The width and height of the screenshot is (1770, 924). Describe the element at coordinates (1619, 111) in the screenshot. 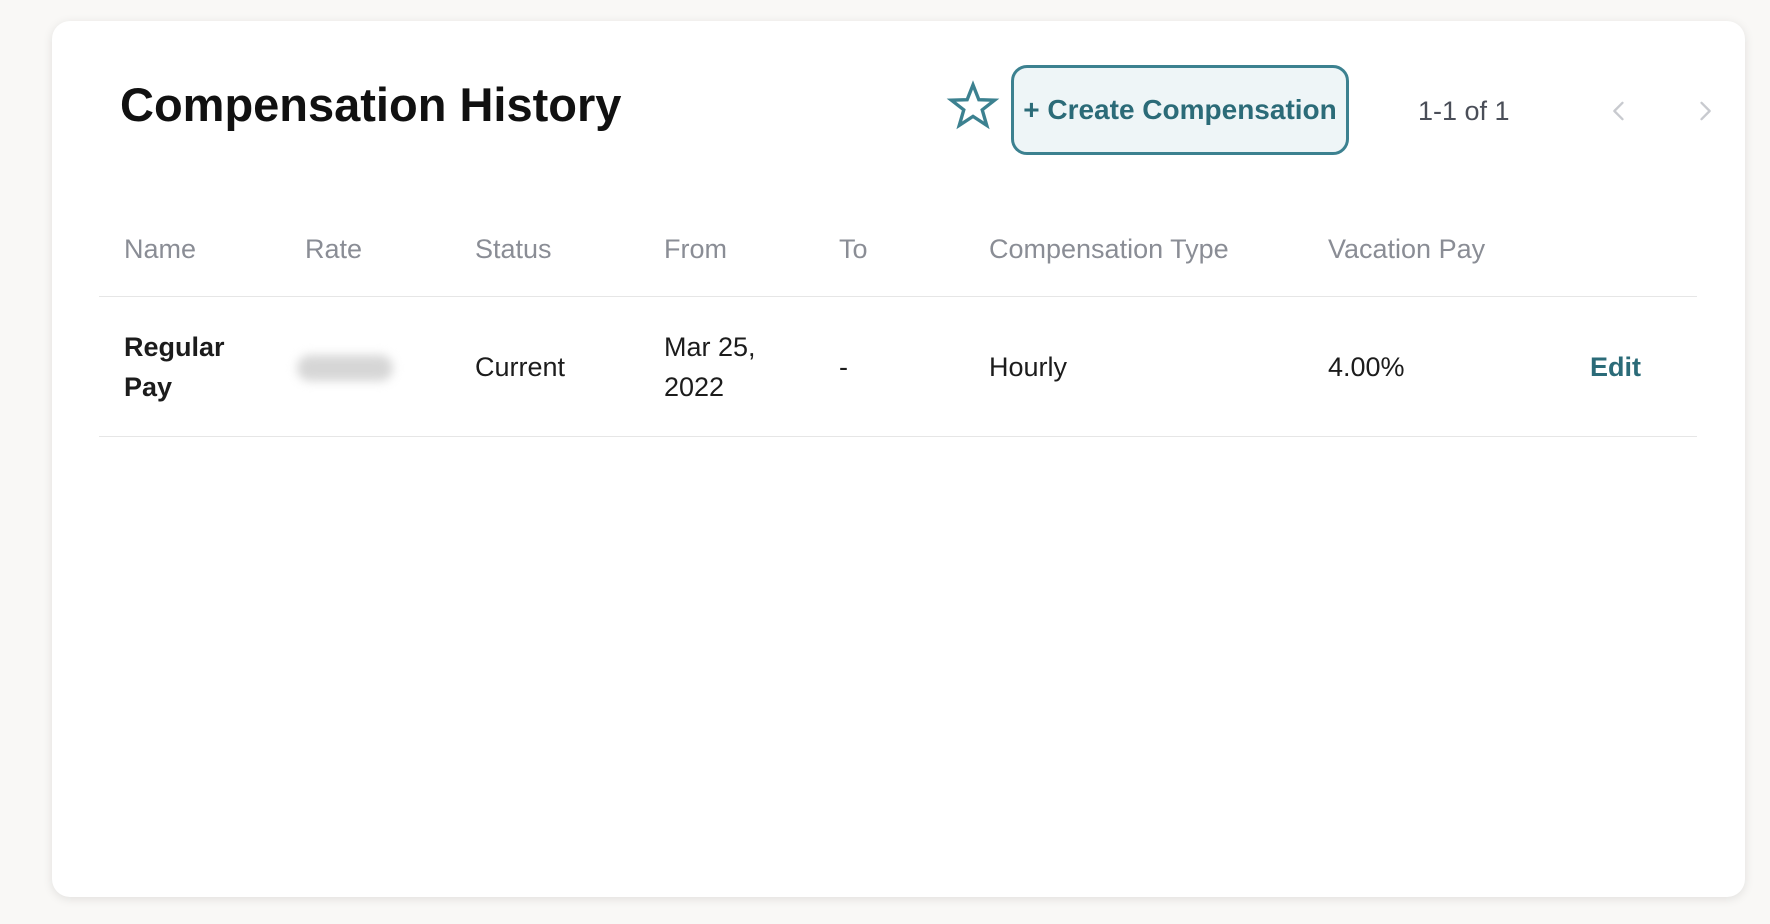

I see `chevron-left-icon` at that location.